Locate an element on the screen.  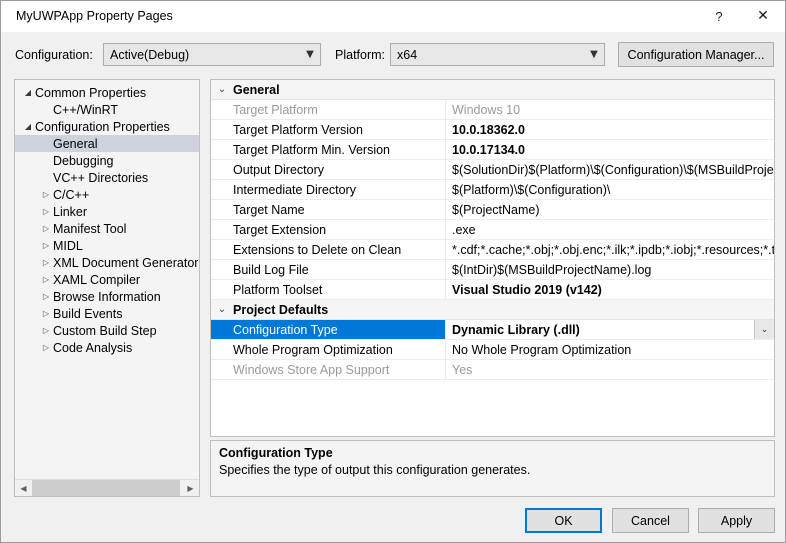
configuration-dropdown: Active(Debug) ▼ is located at coordinates (212, 54).